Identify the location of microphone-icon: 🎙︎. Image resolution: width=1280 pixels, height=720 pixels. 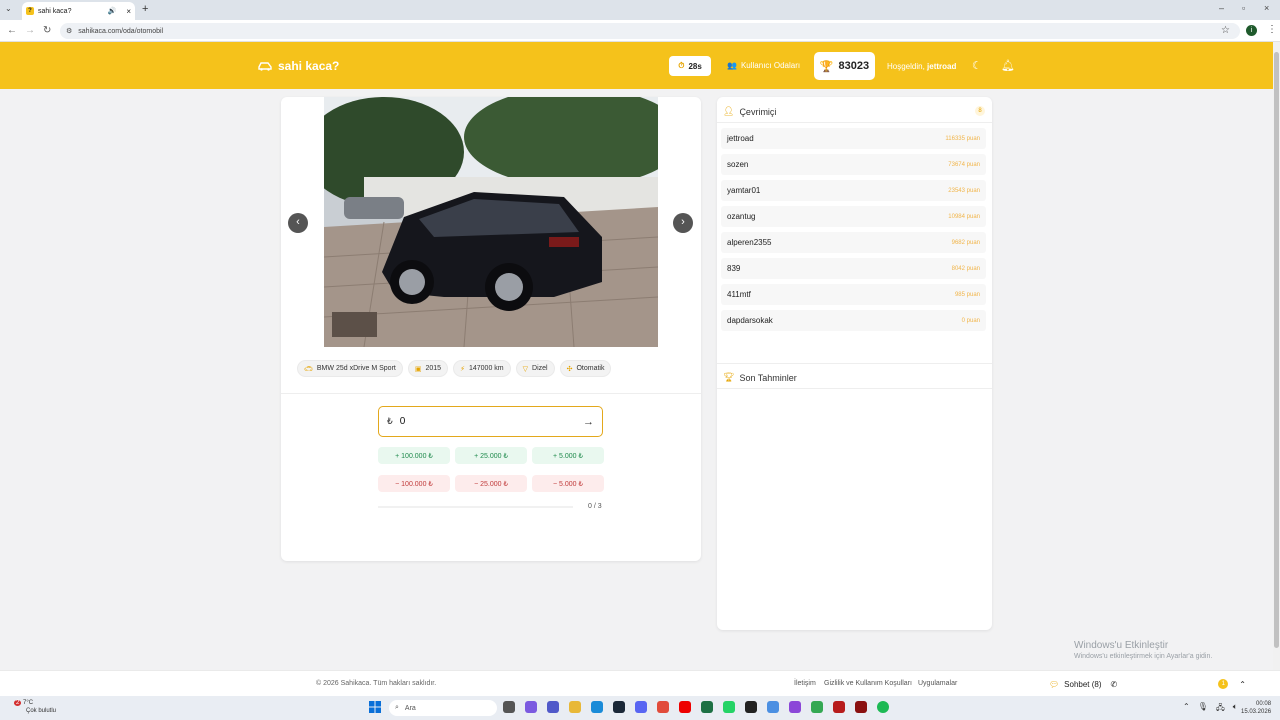
(1203, 709).